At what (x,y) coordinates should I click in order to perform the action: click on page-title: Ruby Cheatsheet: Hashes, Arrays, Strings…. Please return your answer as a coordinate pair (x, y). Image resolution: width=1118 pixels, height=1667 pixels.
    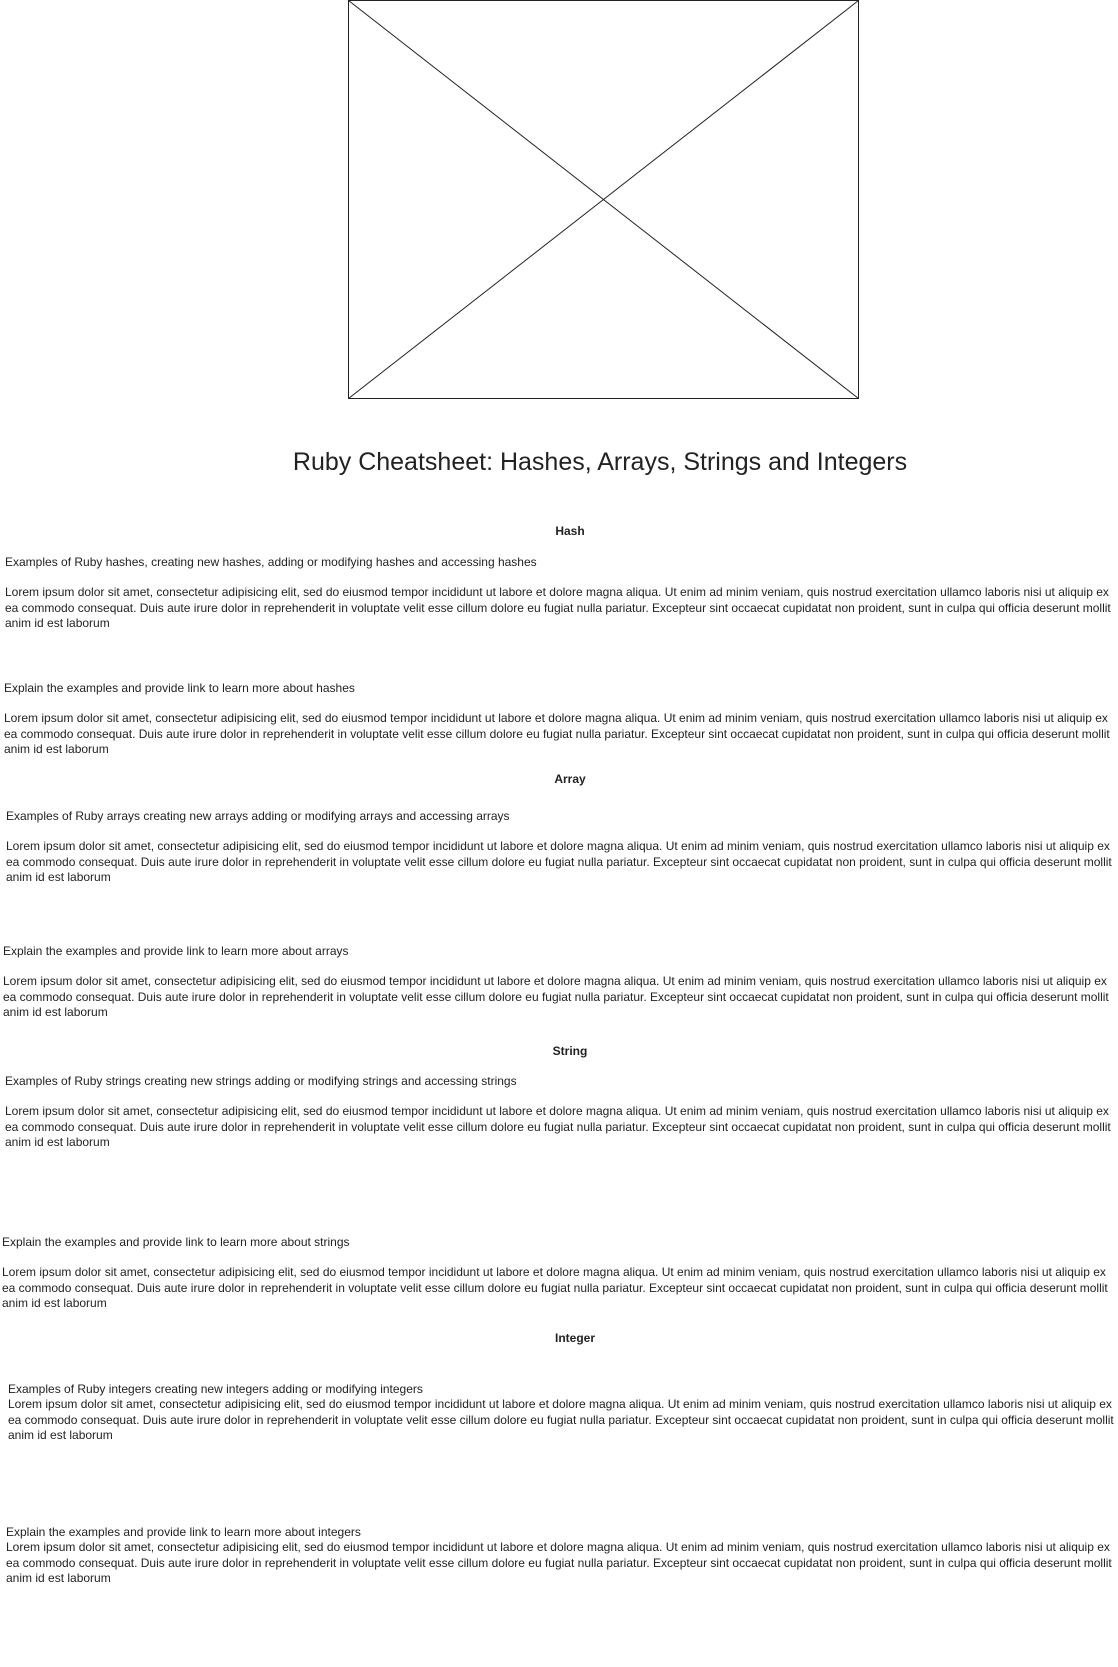
    Looking at the image, I should click on (600, 462).